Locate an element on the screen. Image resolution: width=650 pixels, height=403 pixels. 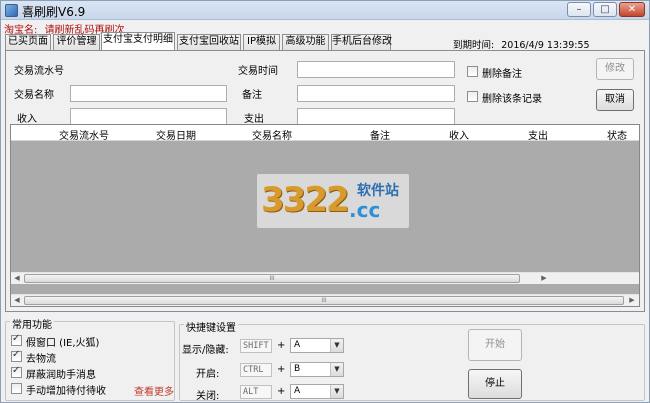
note-label: 备注 is located at coordinates (252, 95).